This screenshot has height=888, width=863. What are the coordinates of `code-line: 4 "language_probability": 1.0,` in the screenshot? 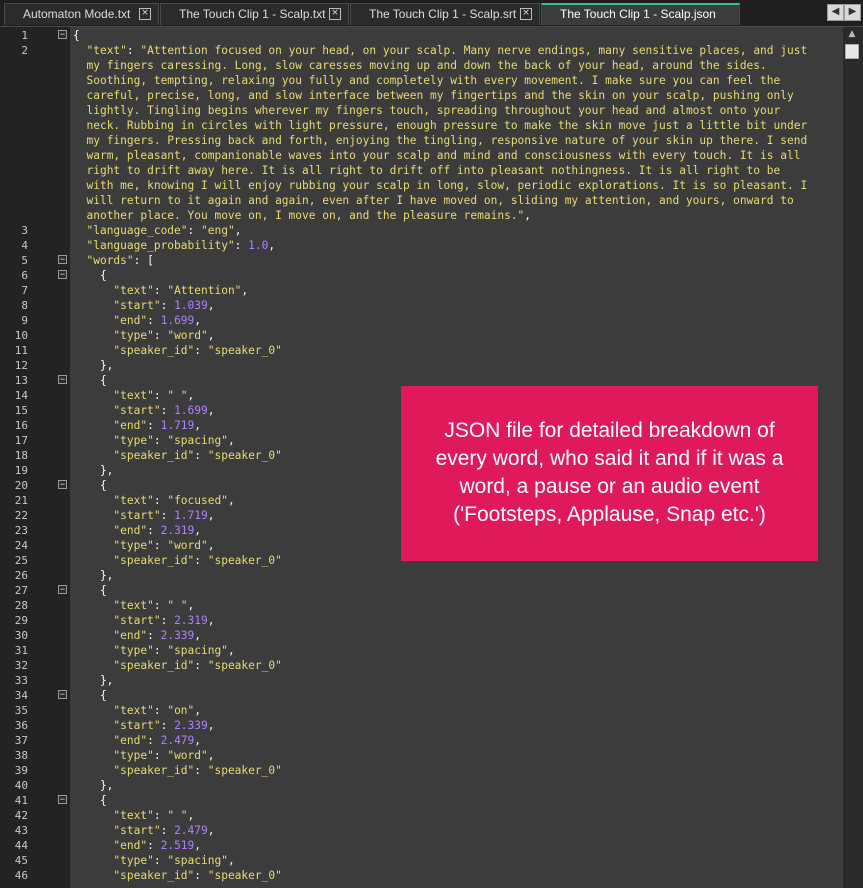 It's located at (431, 245).